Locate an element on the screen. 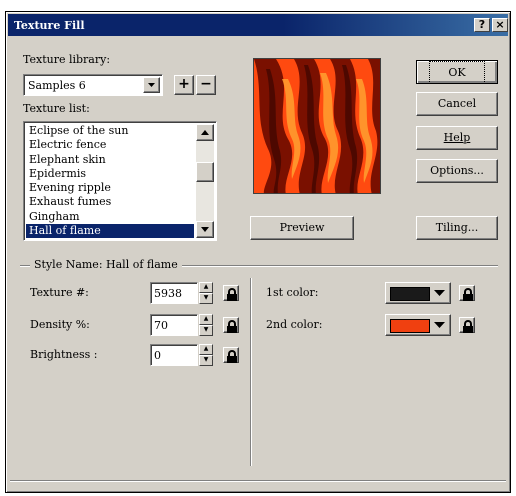 Image resolution: width=516 pixels, height=496 pixels. scrollbar is located at coordinates (205, 181).